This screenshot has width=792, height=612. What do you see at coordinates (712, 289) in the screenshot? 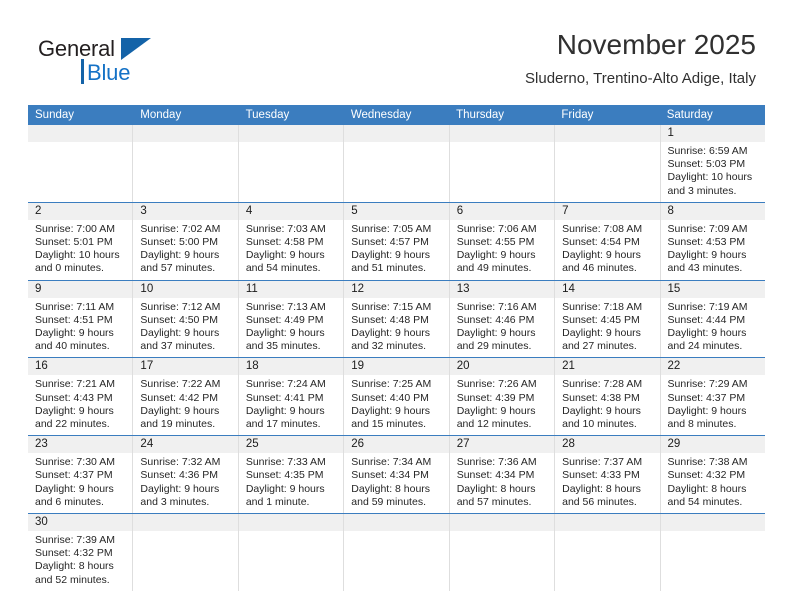
I see `day-number: 15` at bounding box center [712, 289].